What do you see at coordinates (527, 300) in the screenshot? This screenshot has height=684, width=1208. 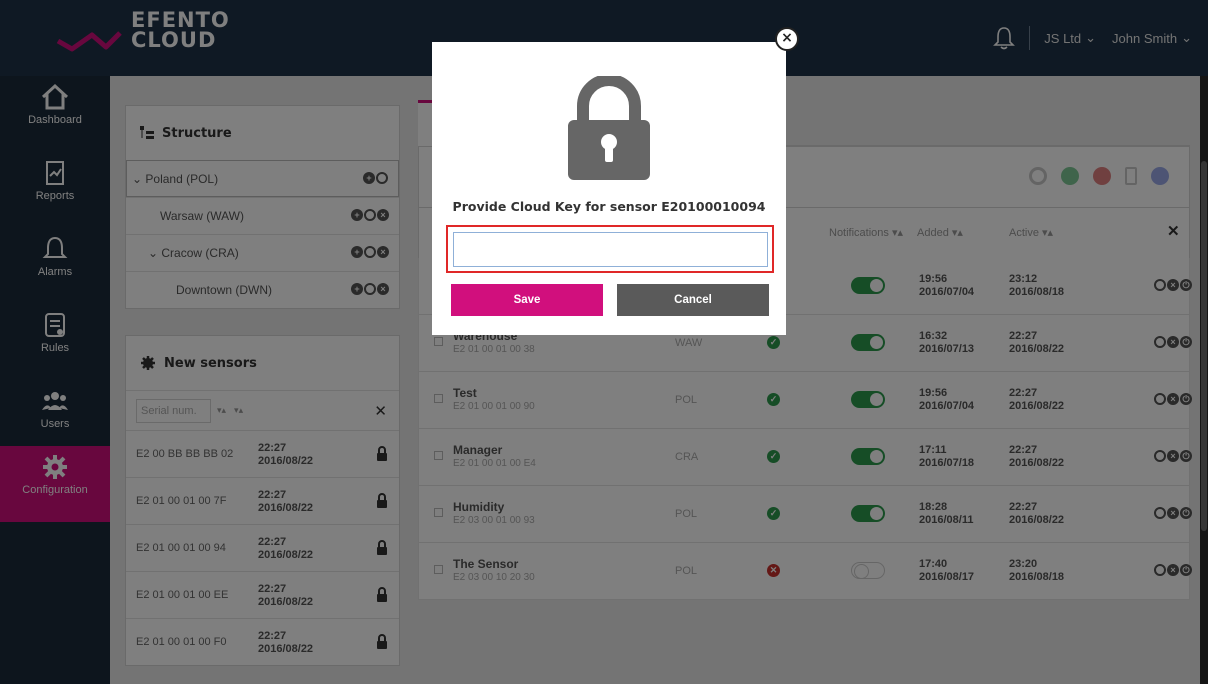 I see `save-button: Save` at bounding box center [527, 300].